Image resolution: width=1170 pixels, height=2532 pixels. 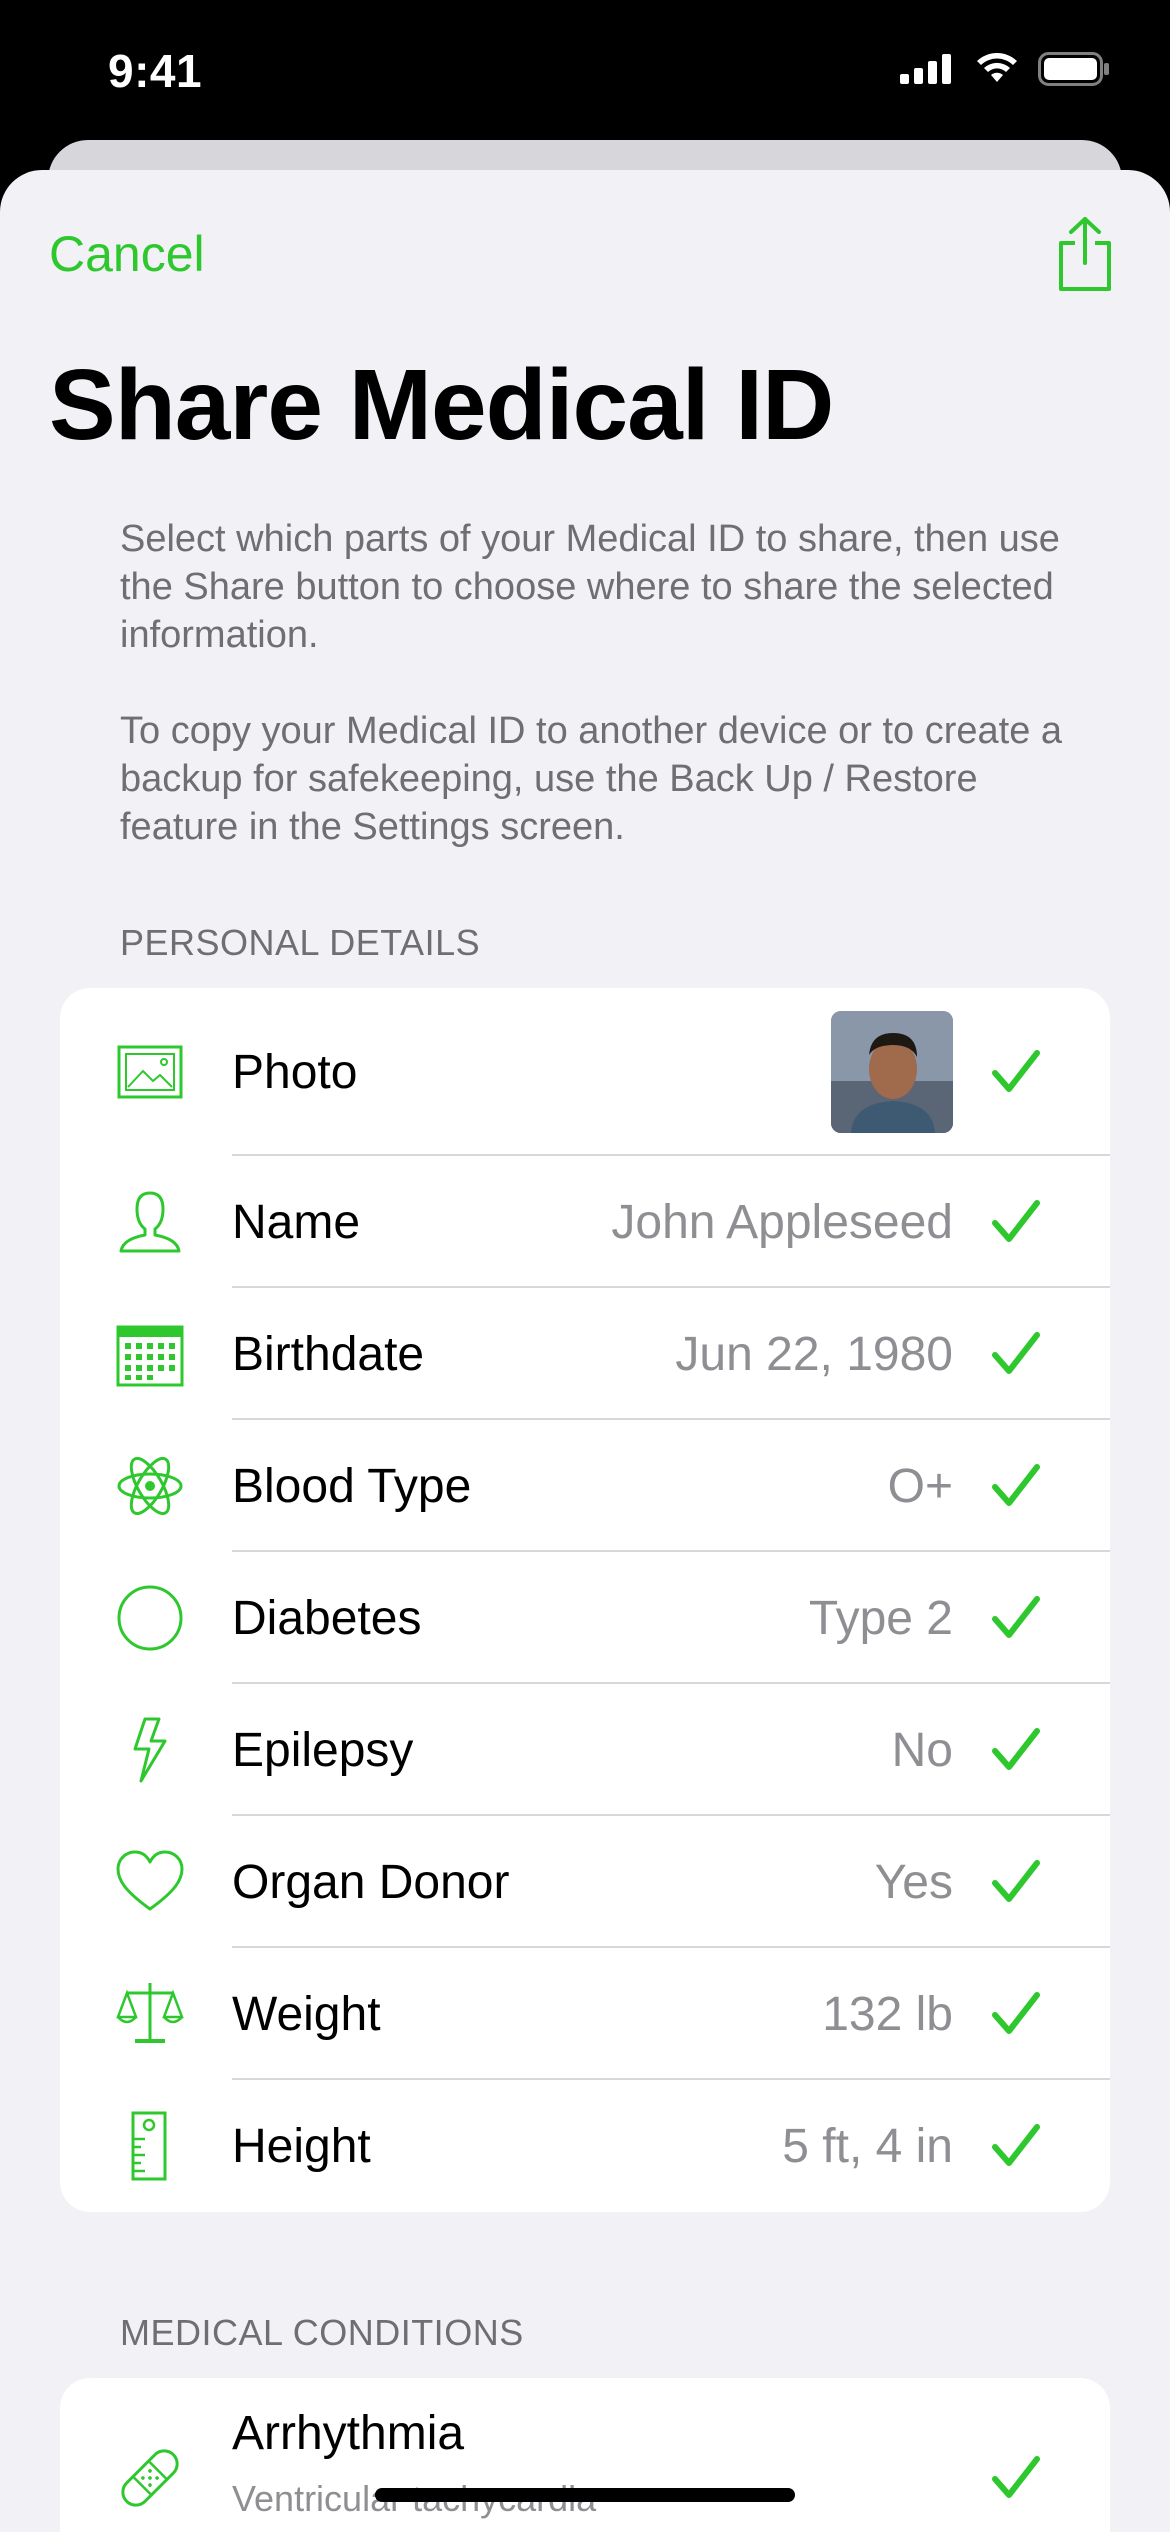 What do you see at coordinates (295, 1072) in the screenshot?
I see `row-label: Photo` at bounding box center [295, 1072].